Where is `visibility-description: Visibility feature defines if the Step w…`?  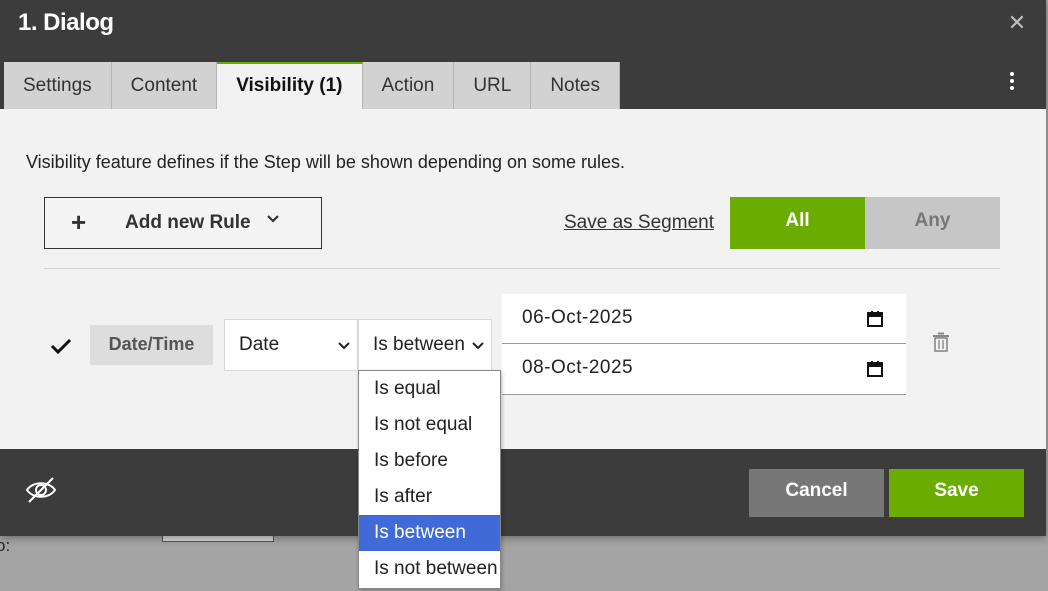 visibility-description: Visibility feature defines if the Step w… is located at coordinates (326, 162).